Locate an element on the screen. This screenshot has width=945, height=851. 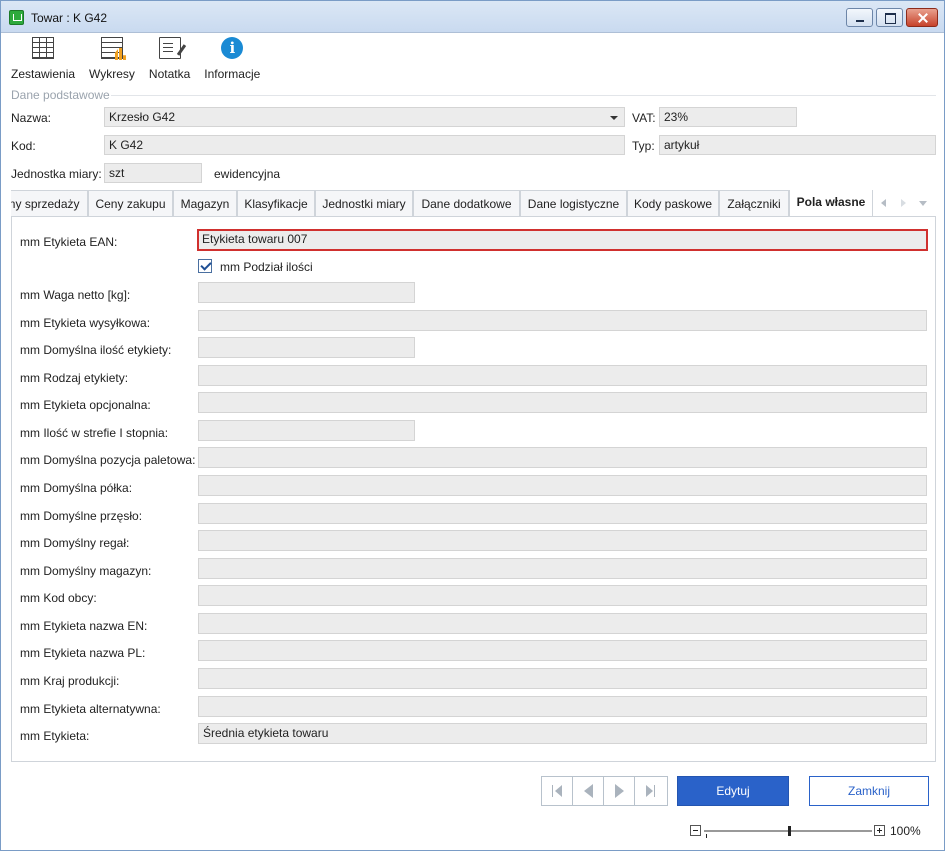
field-label: mm Etykieta alternatywna: is located at coordinates (90, 709).